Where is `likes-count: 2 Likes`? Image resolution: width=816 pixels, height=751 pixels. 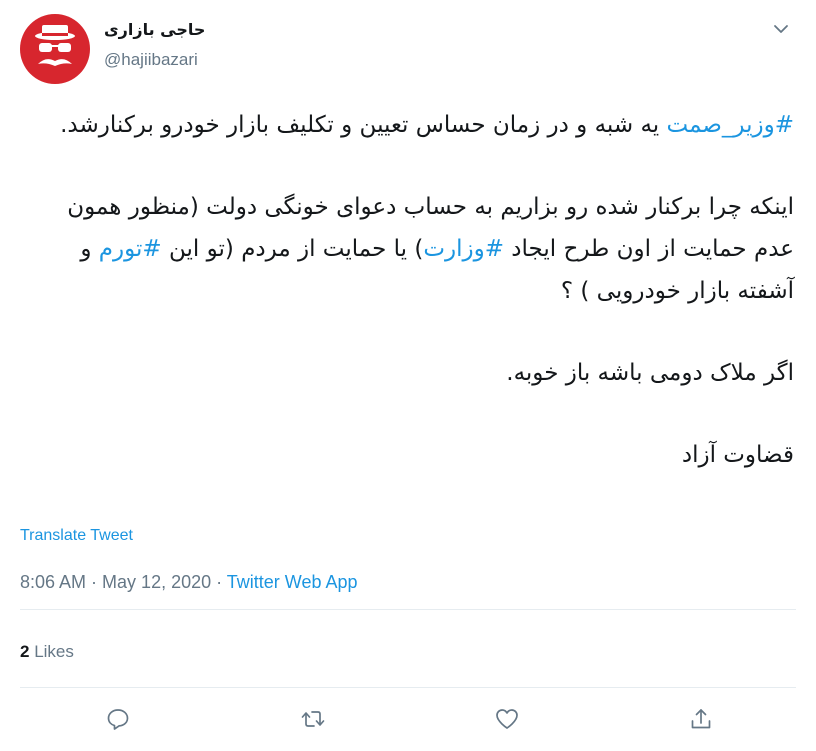
likes-count: 2 Likes is located at coordinates (47, 652).